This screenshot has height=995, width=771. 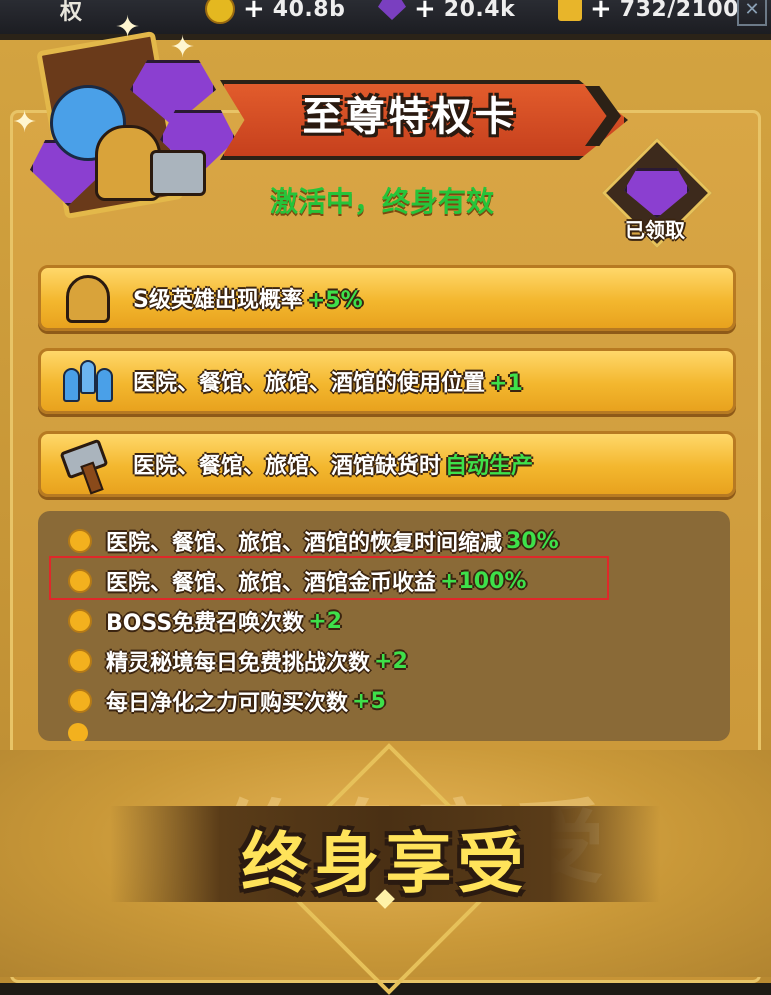 I want to click on benefit-row: 医院、餐馆、旅馆、酒馆缺货时 自动生产, so click(x=387, y=464).